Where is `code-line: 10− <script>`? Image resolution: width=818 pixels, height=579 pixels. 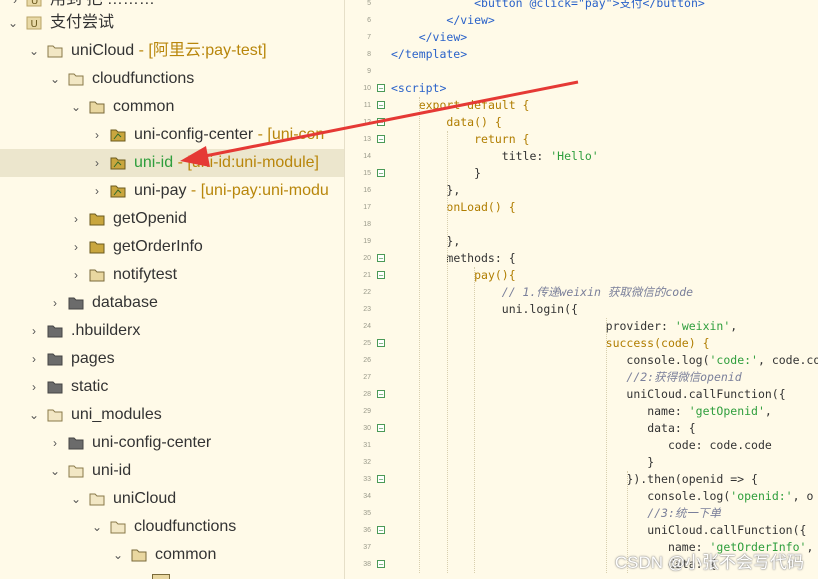
code-line: 10− <script> is located at coordinates (581, 88).